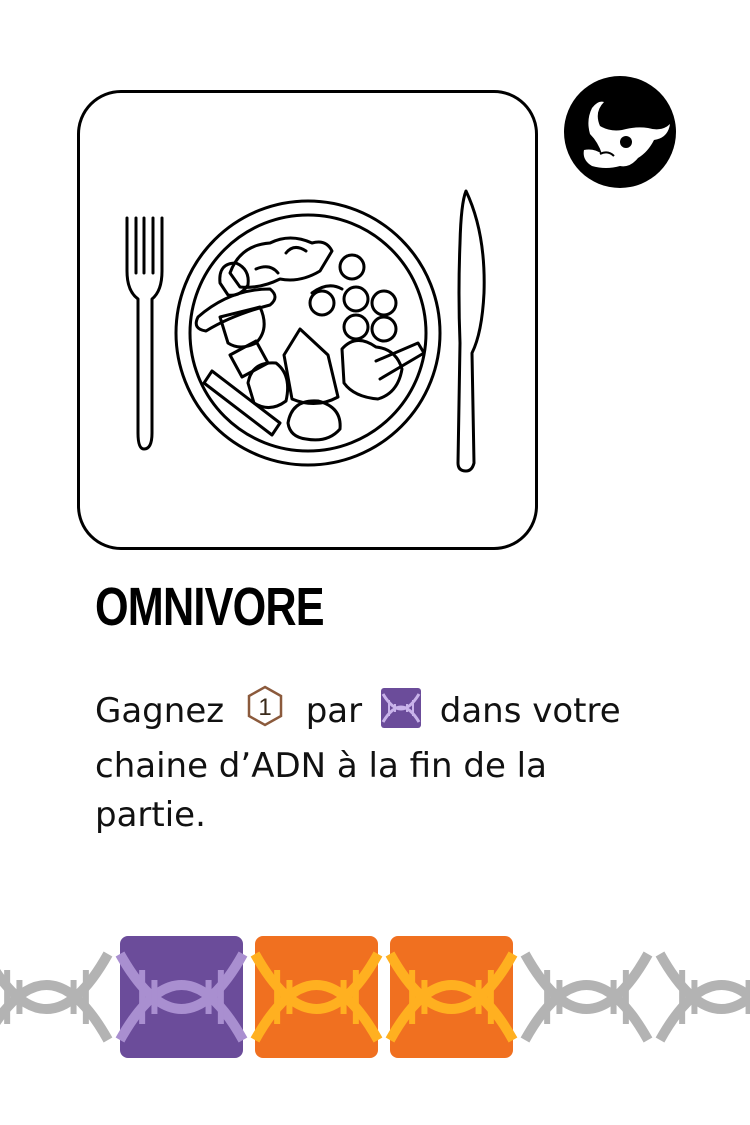 The height and width of the screenshot is (1125, 750). I want to click on bull-skull-badge, so click(620, 132).